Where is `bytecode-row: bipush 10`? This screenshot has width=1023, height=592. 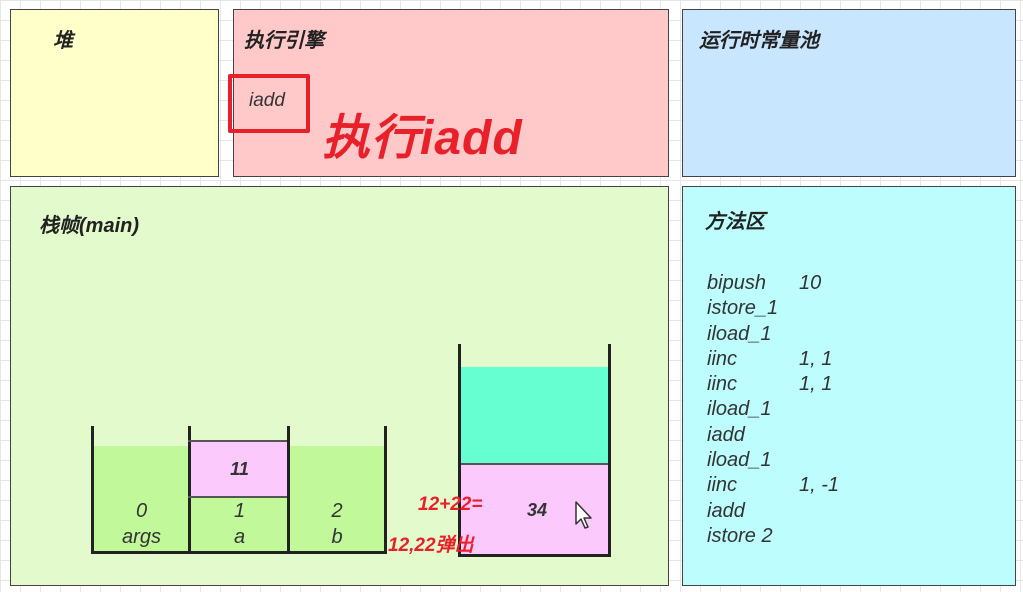
bytecode-row: bipush 10 is located at coordinates (773, 283).